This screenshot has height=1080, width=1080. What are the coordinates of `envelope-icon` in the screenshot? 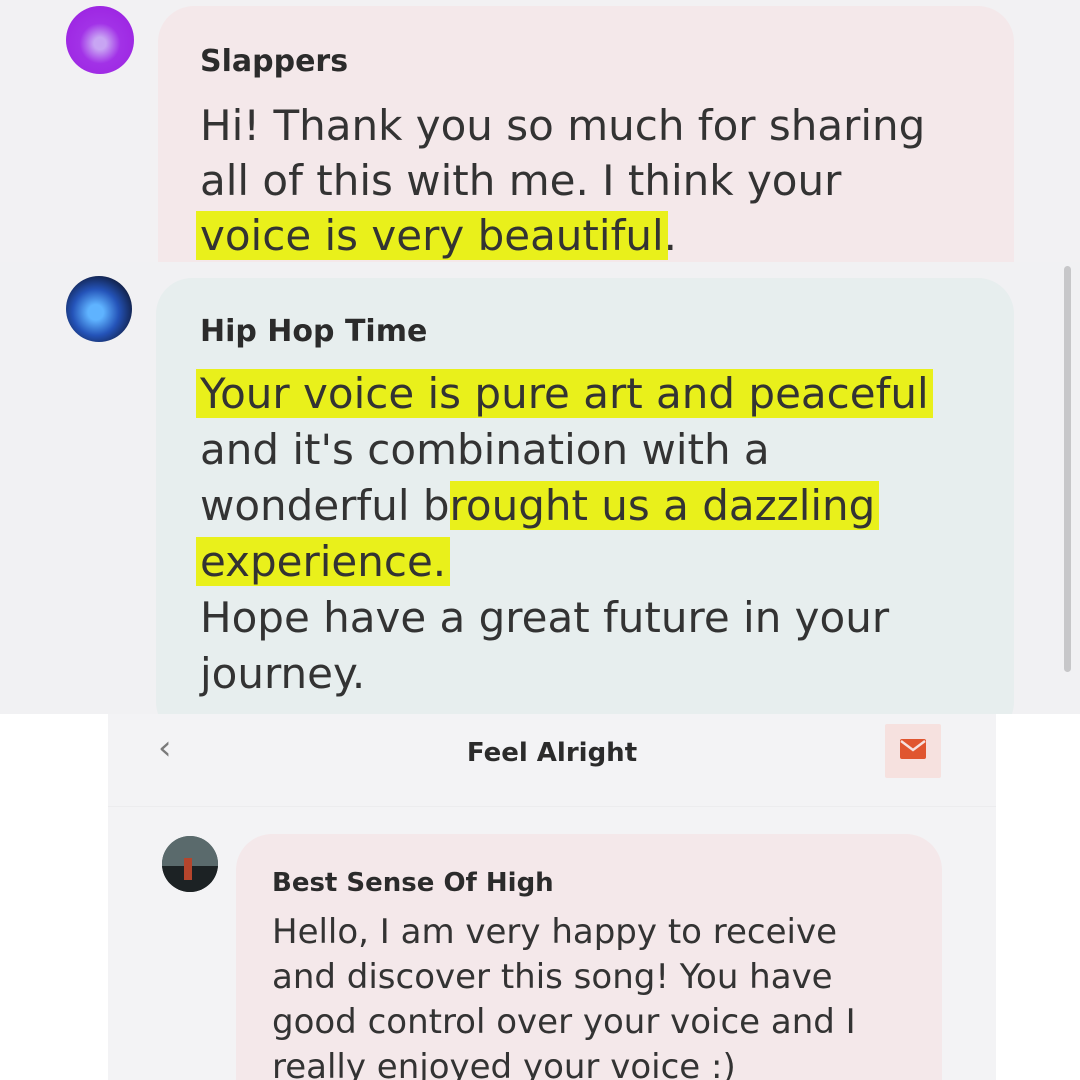 It's located at (913, 749).